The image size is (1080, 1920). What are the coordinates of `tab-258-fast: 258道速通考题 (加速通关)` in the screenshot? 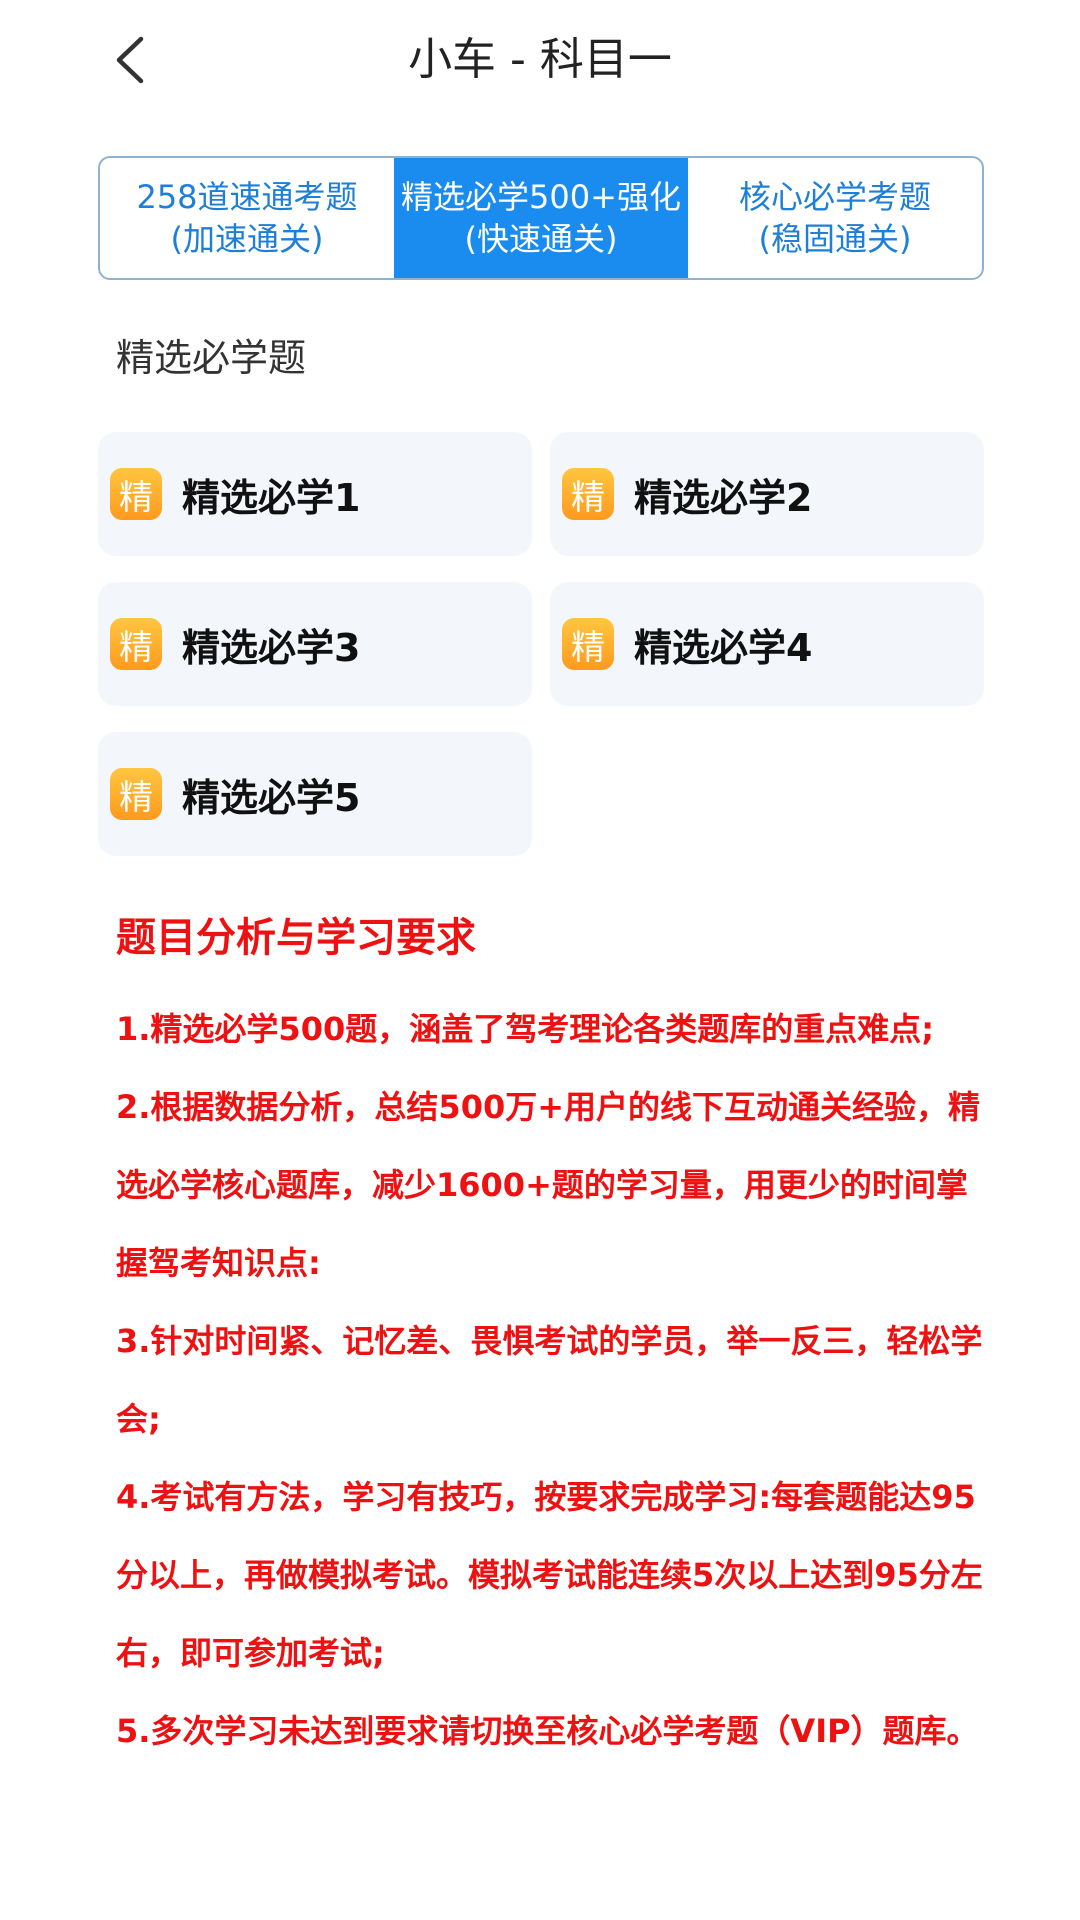 It's located at (247, 218).